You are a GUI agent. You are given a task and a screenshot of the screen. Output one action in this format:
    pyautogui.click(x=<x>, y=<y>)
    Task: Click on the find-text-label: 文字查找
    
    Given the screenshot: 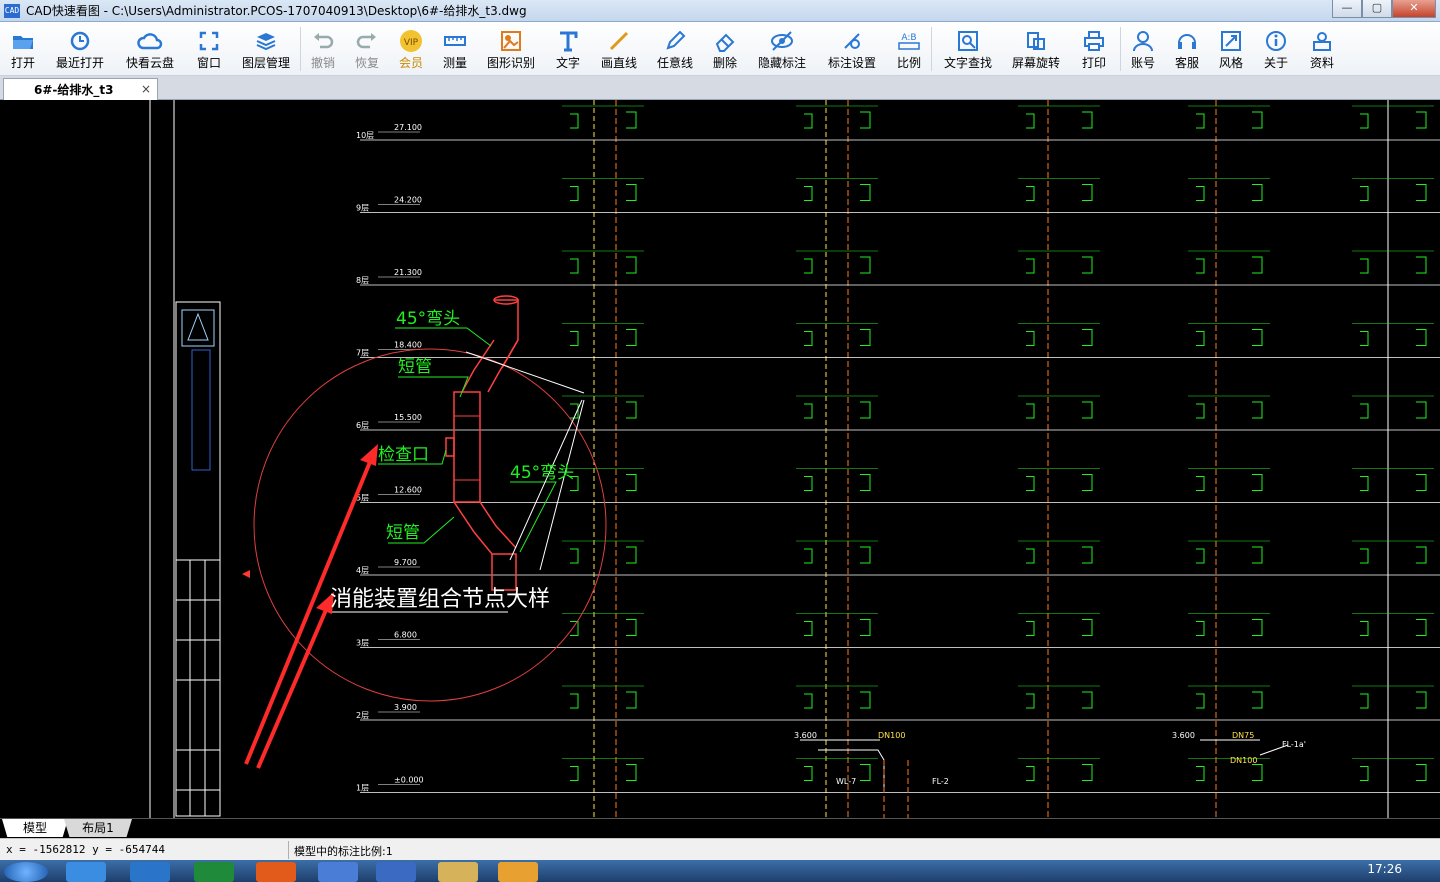 What is the action you would take?
    pyautogui.click(x=967, y=63)
    